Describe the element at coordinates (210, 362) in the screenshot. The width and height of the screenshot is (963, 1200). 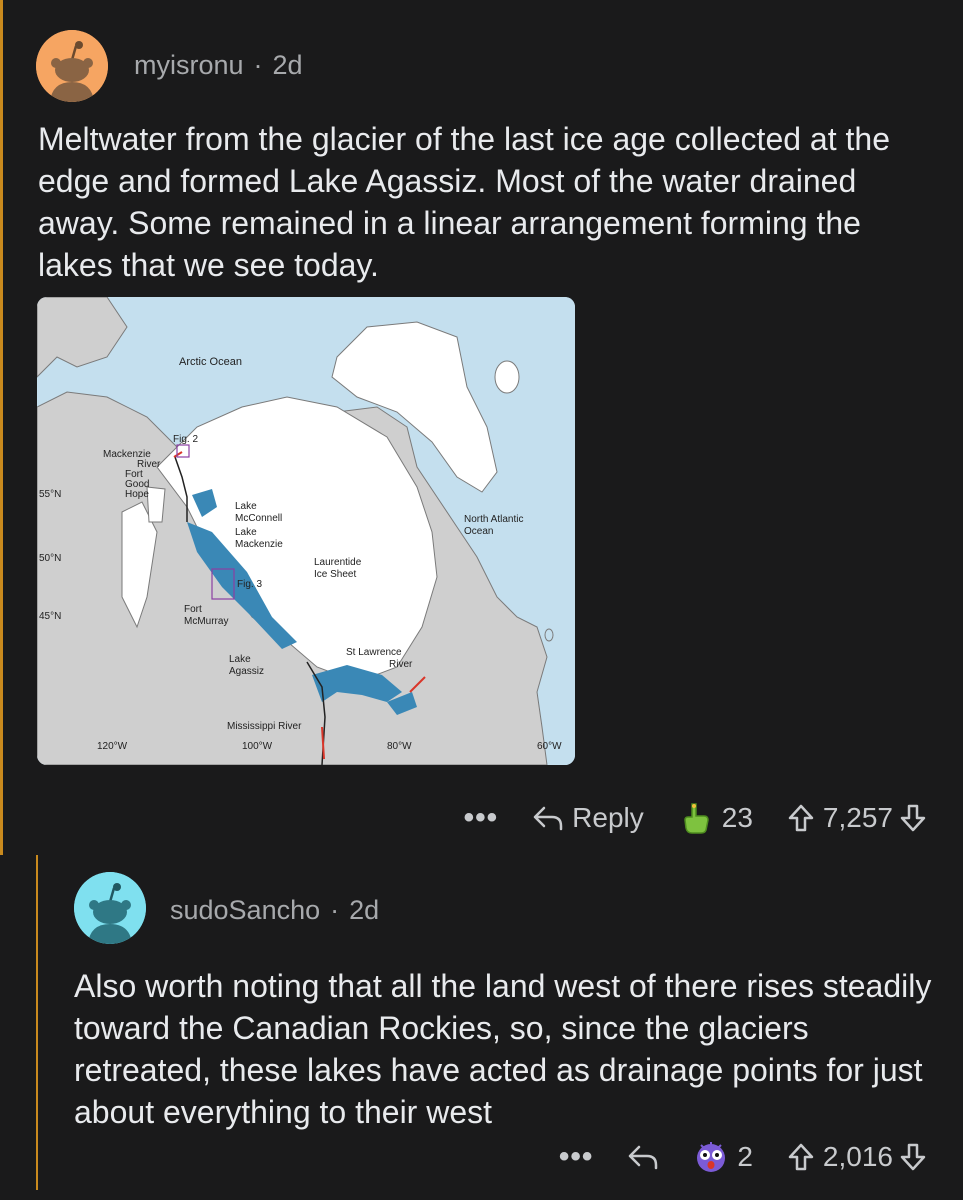
I see `svg-text: Arctic Ocean` at that location.